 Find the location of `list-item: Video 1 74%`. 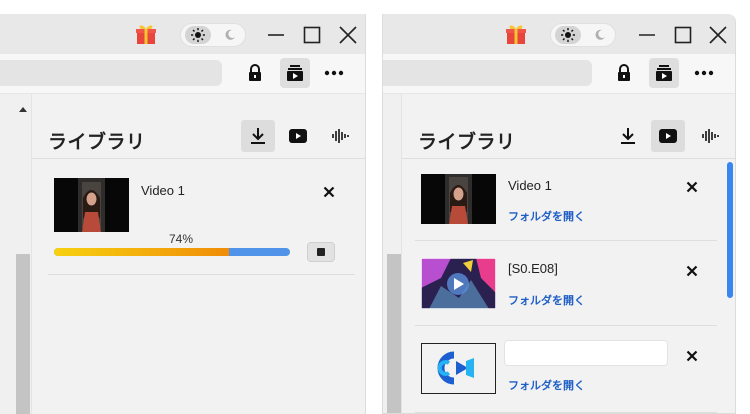

list-item: Video 1 74% is located at coordinates (198, 217).